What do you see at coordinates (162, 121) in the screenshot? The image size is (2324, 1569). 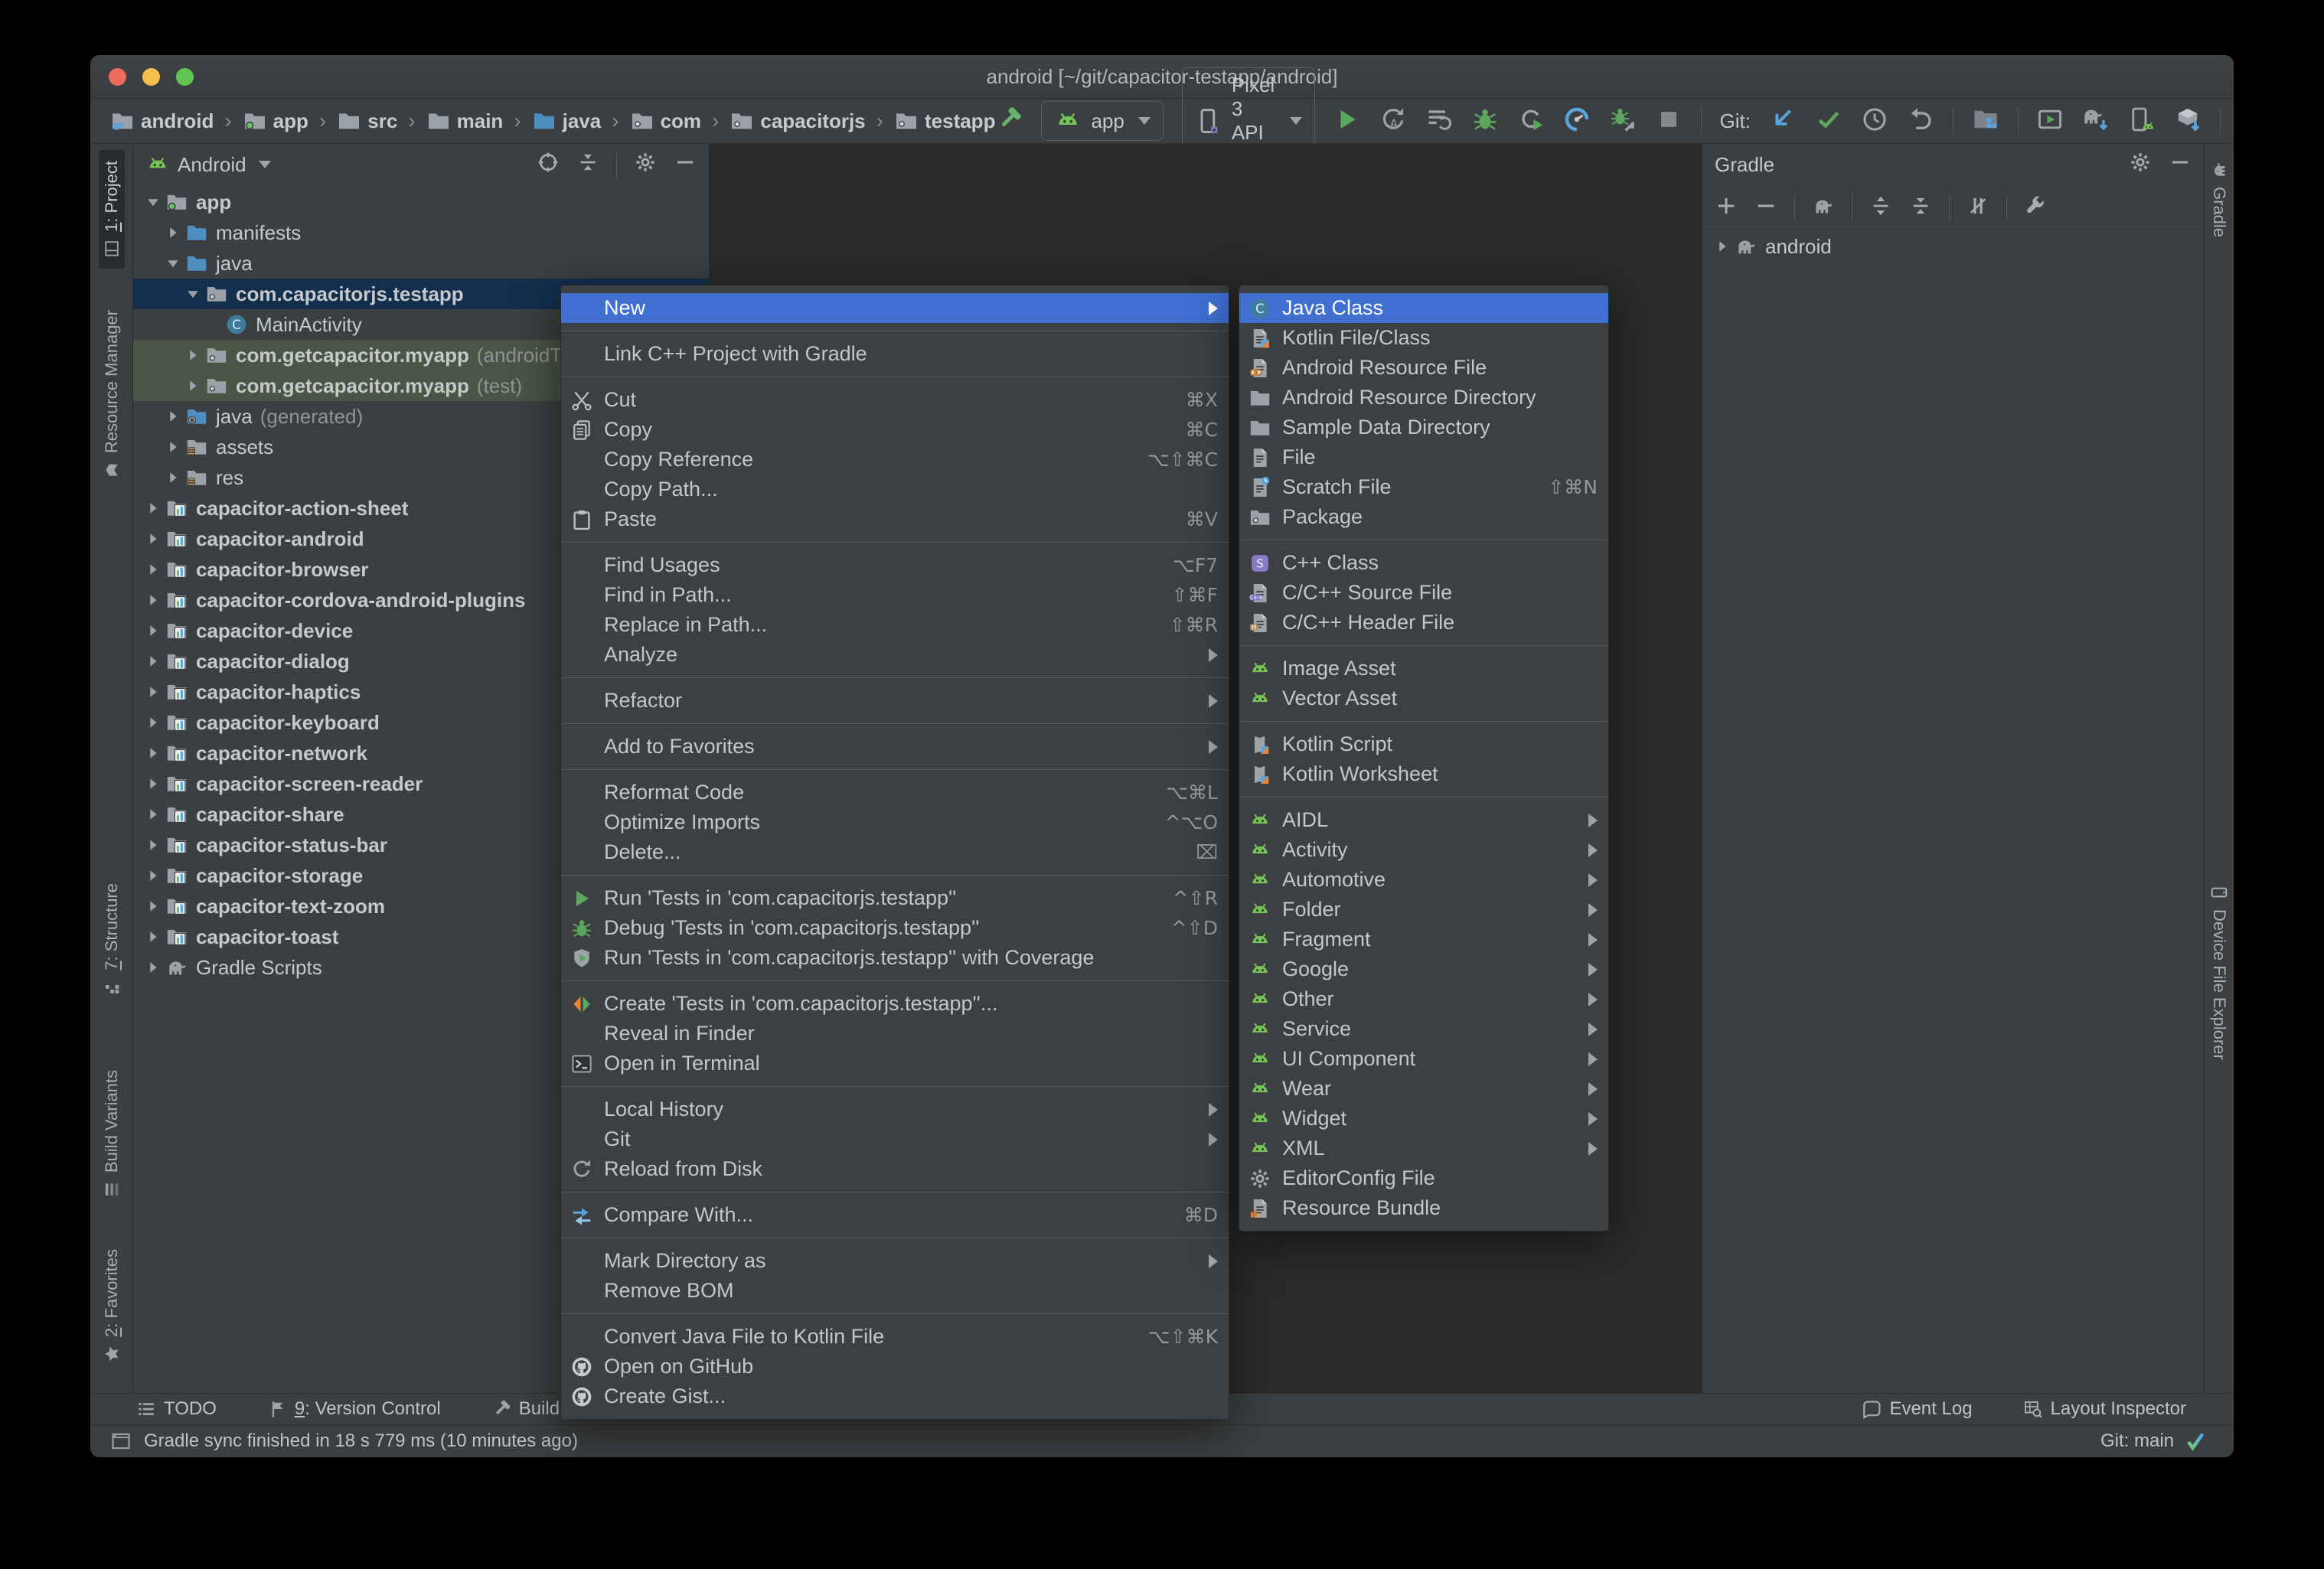 I see `breadcrumb-item: android` at bounding box center [162, 121].